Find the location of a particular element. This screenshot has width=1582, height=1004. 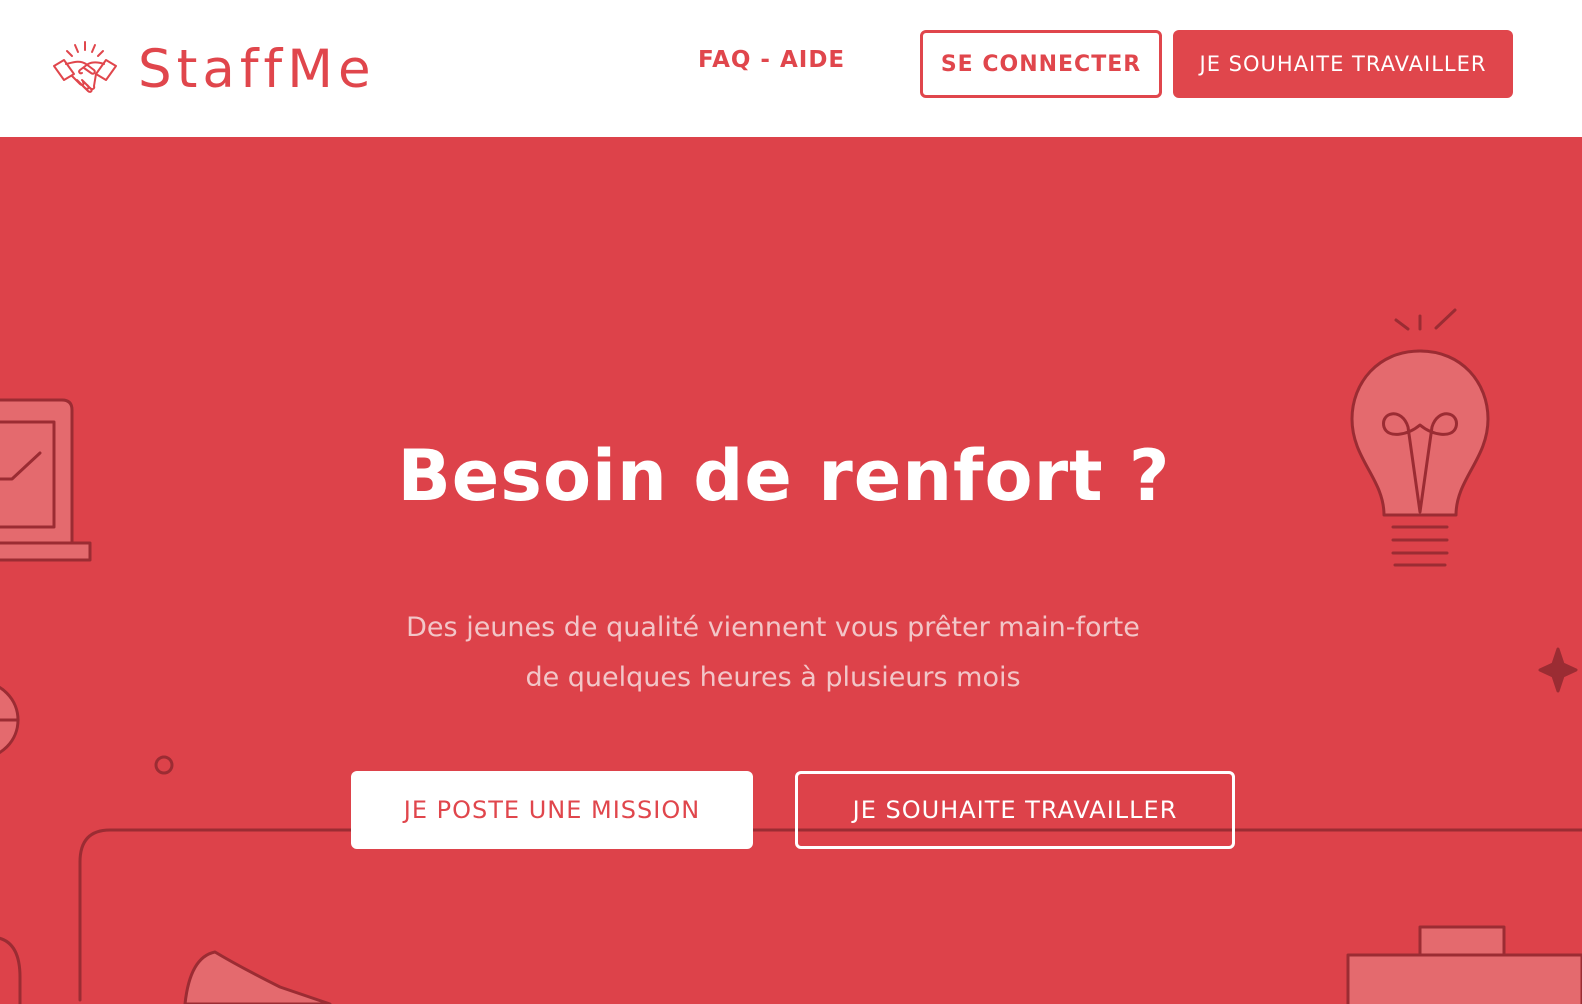

circle-decoration is located at coordinates (164, 765).